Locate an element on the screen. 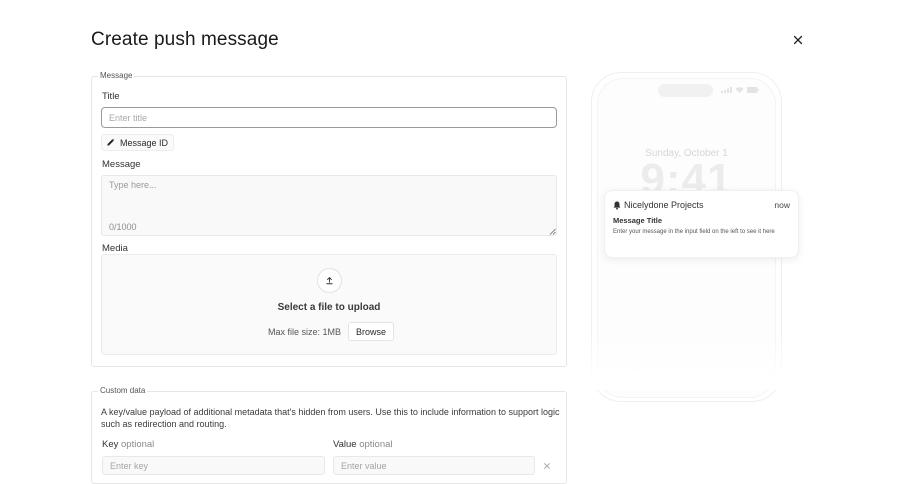  char-count: 0/1000 is located at coordinates (123, 227).